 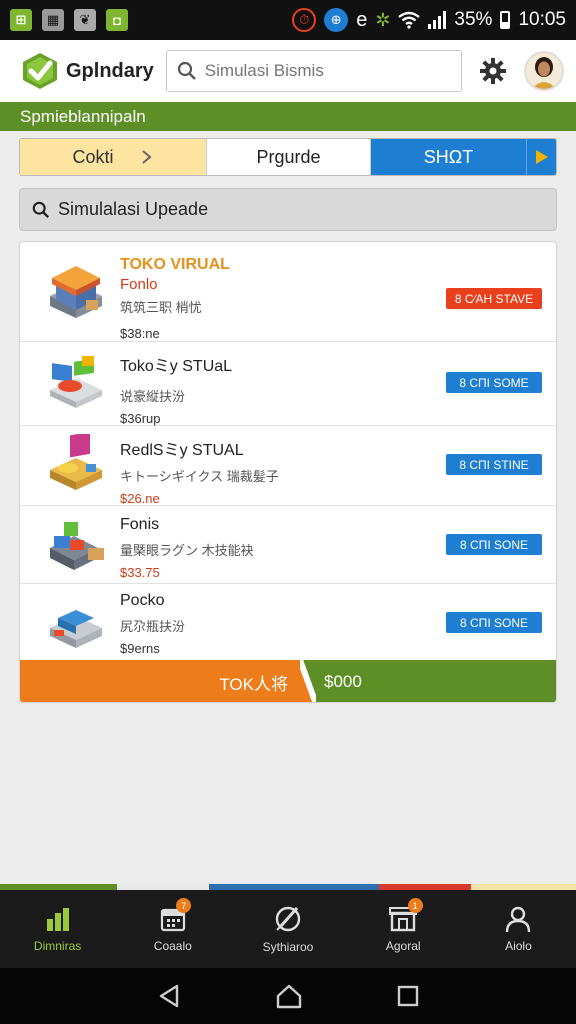 What do you see at coordinates (21, 20) in the screenshot?
I see `app-notification-icon: ⊞` at bounding box center [21, 20].